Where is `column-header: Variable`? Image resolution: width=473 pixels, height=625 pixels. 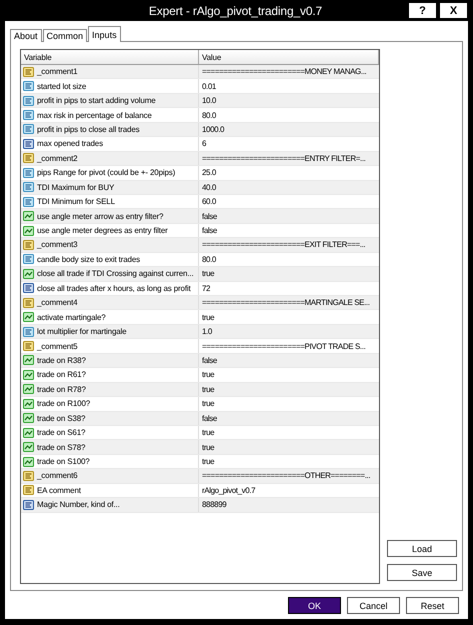
column-header: Variable is located at coordinates (110, 57).